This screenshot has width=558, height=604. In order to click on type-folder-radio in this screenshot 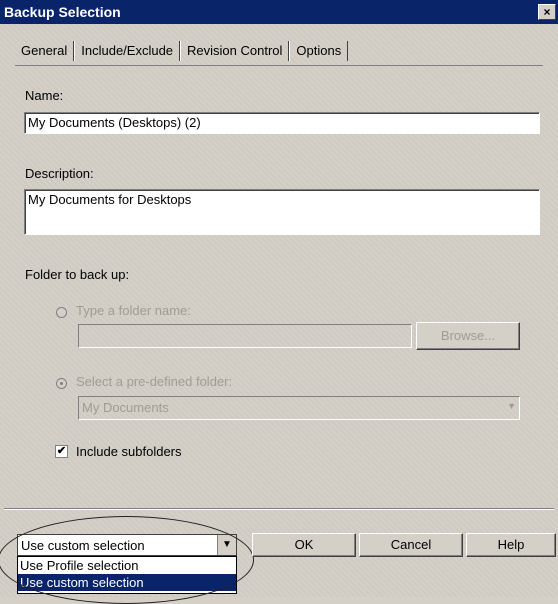, I will do `click(61, 312)`.